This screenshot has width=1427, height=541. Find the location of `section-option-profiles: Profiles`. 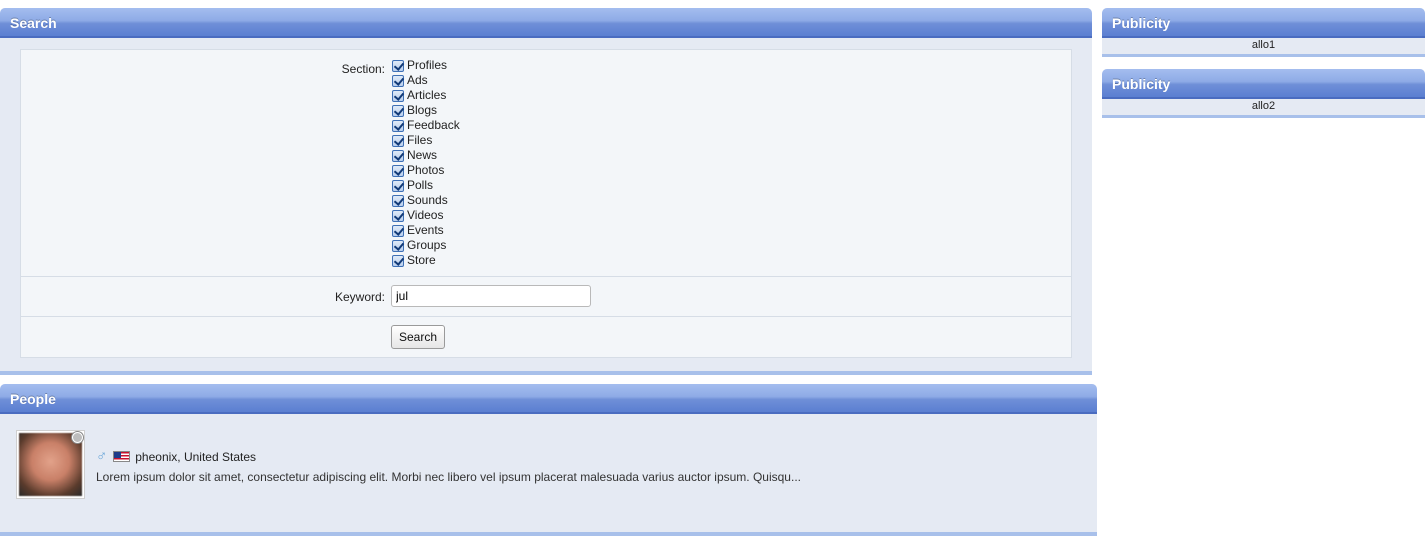

section-option-profiles: Profiles is located at coordinates (426, 65).